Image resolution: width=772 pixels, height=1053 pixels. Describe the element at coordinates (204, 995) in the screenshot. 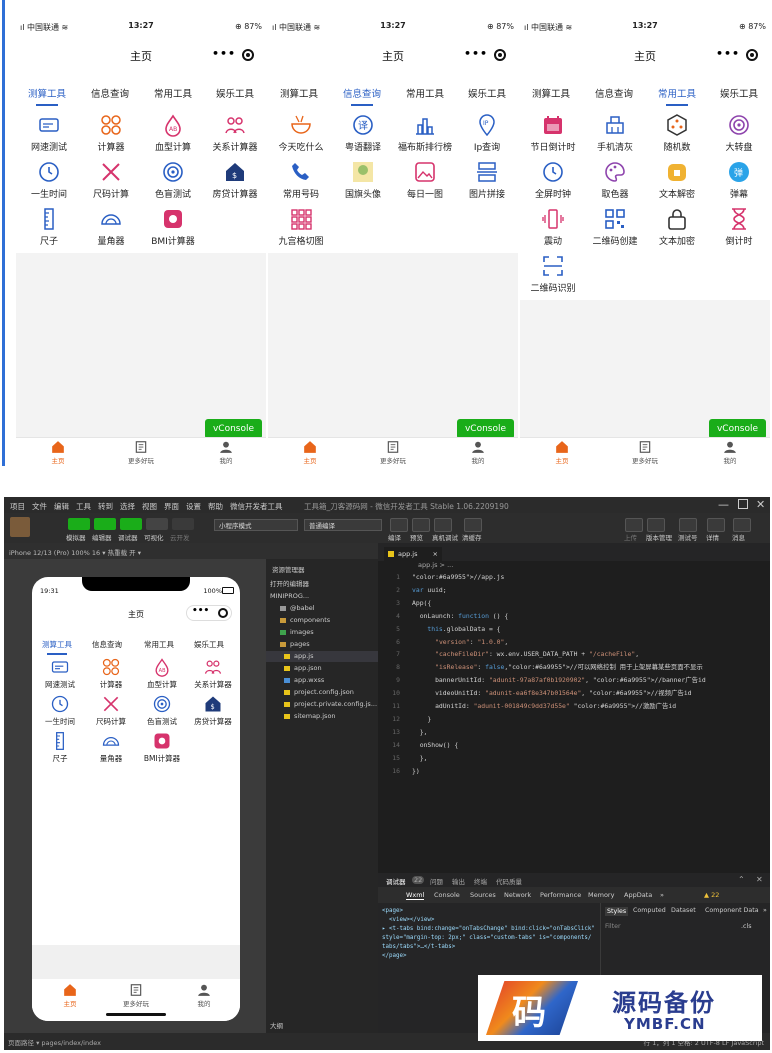

I see `sim-tabbar-item-2: 我的` at that location.